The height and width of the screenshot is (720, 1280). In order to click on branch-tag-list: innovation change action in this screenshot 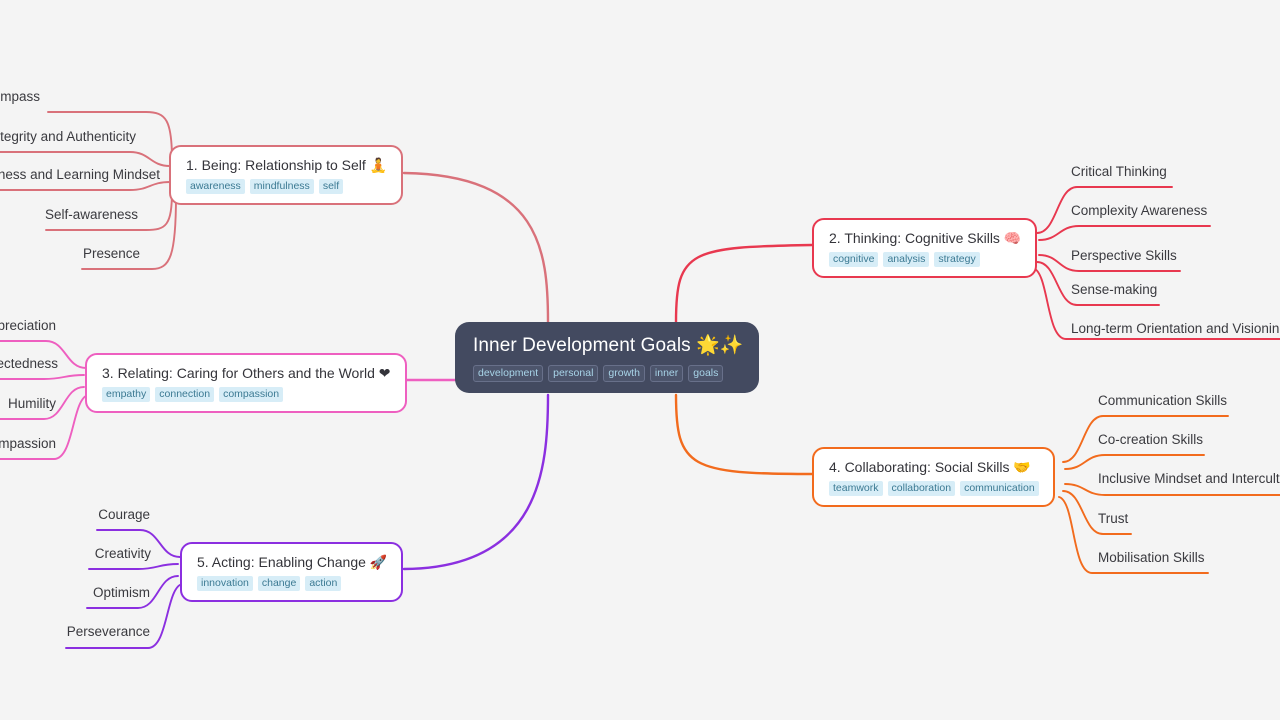, I will do `click(292, 583)`.